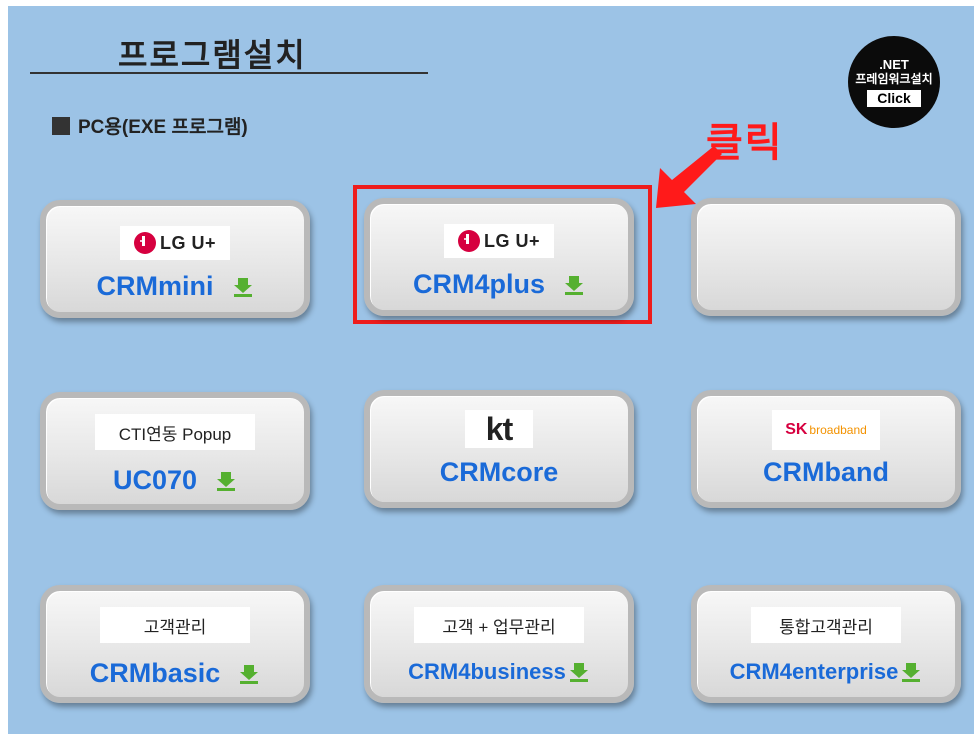 This screenshot has width=980, height=737. Describe the element at coordinates (175, 451) in the screenshot. I see `uc070-download-card: CTI연동 Popup UC070` at that location.